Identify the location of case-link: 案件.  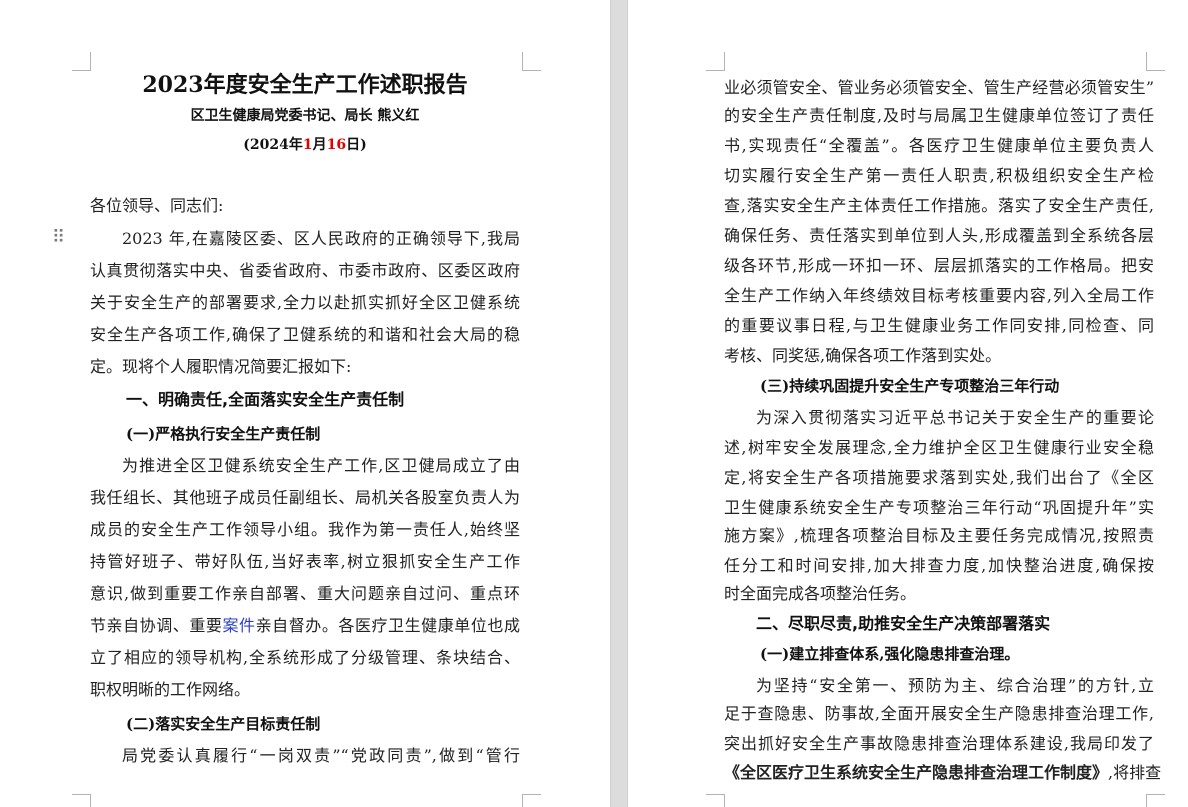
(238, 625).